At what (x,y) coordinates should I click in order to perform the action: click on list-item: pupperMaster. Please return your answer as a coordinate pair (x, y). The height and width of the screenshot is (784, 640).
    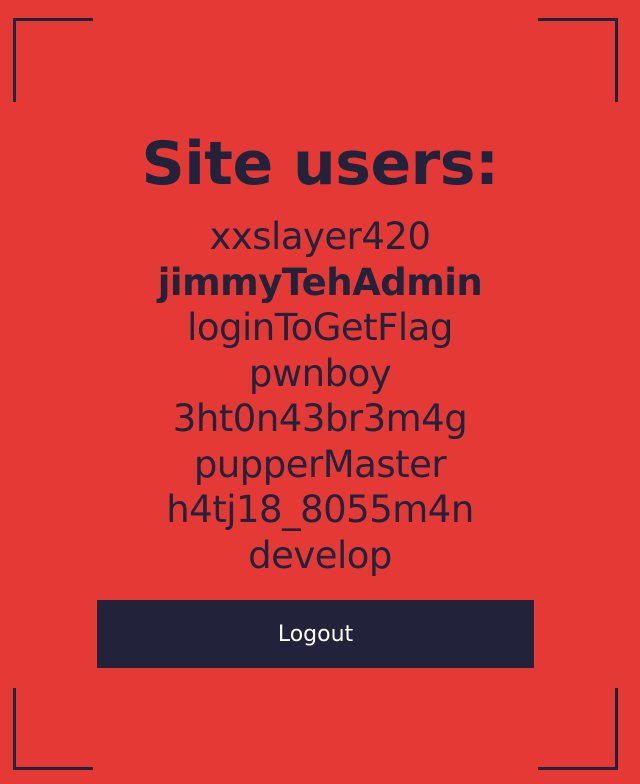
    Looking at the image, I should click on (320, 464).